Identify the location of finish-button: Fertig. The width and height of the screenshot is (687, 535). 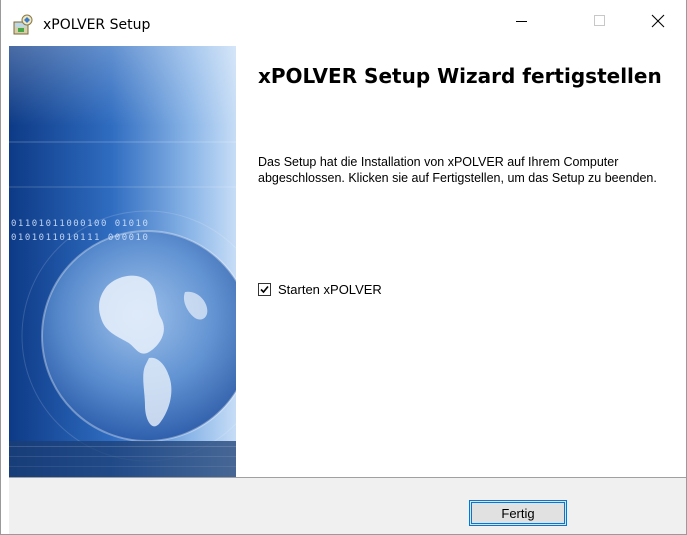
(518, 513).